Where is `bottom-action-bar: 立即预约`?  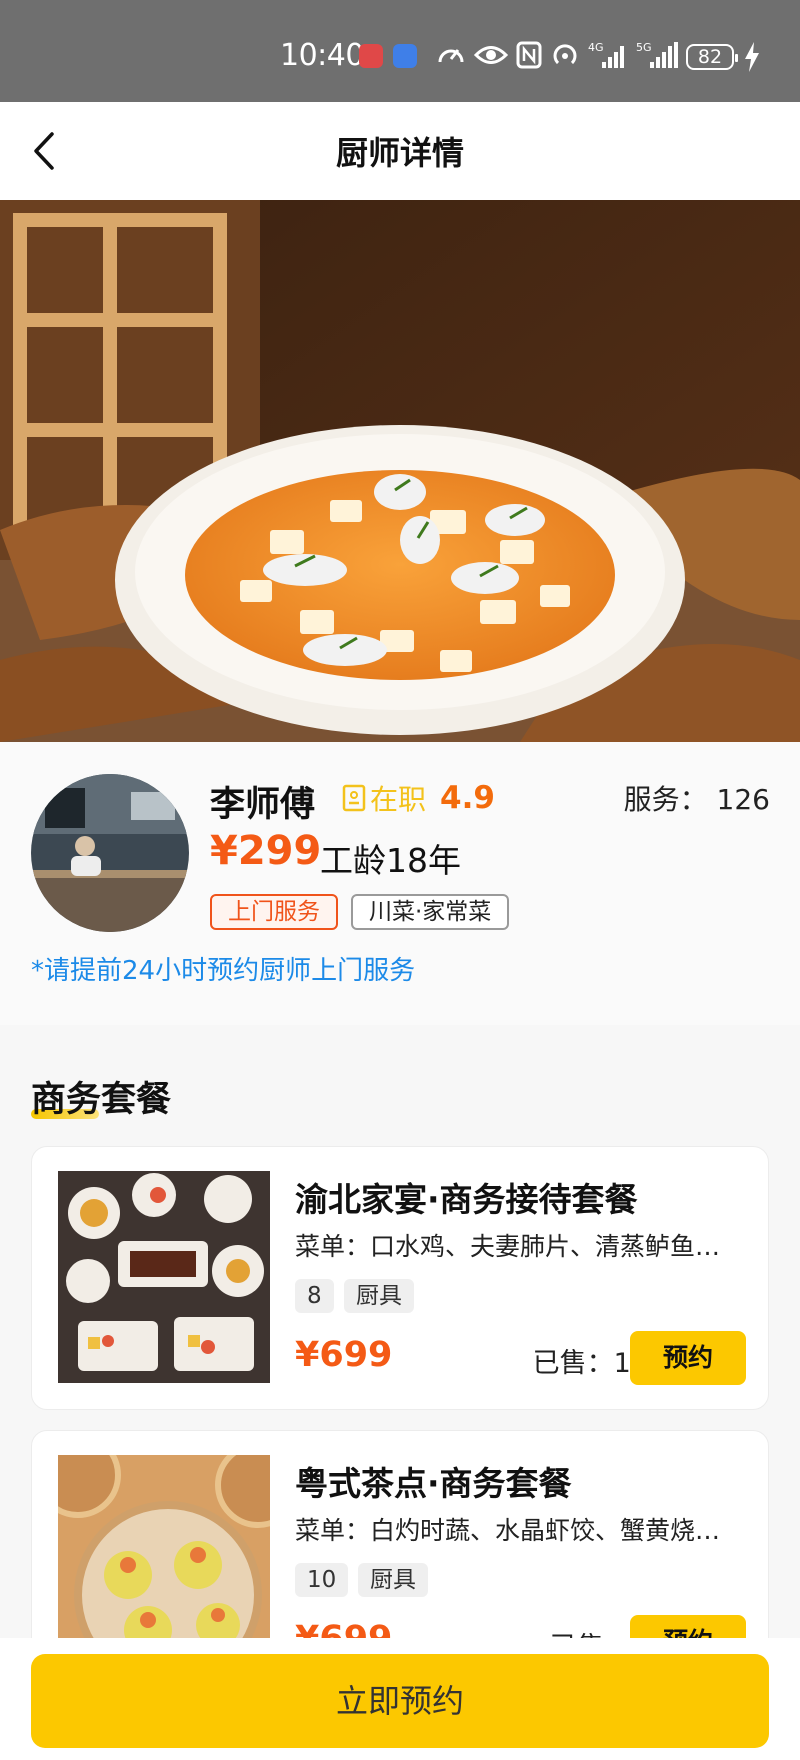
bottom-action-bar: 立即预约 is located at coordinates (400, 1699).